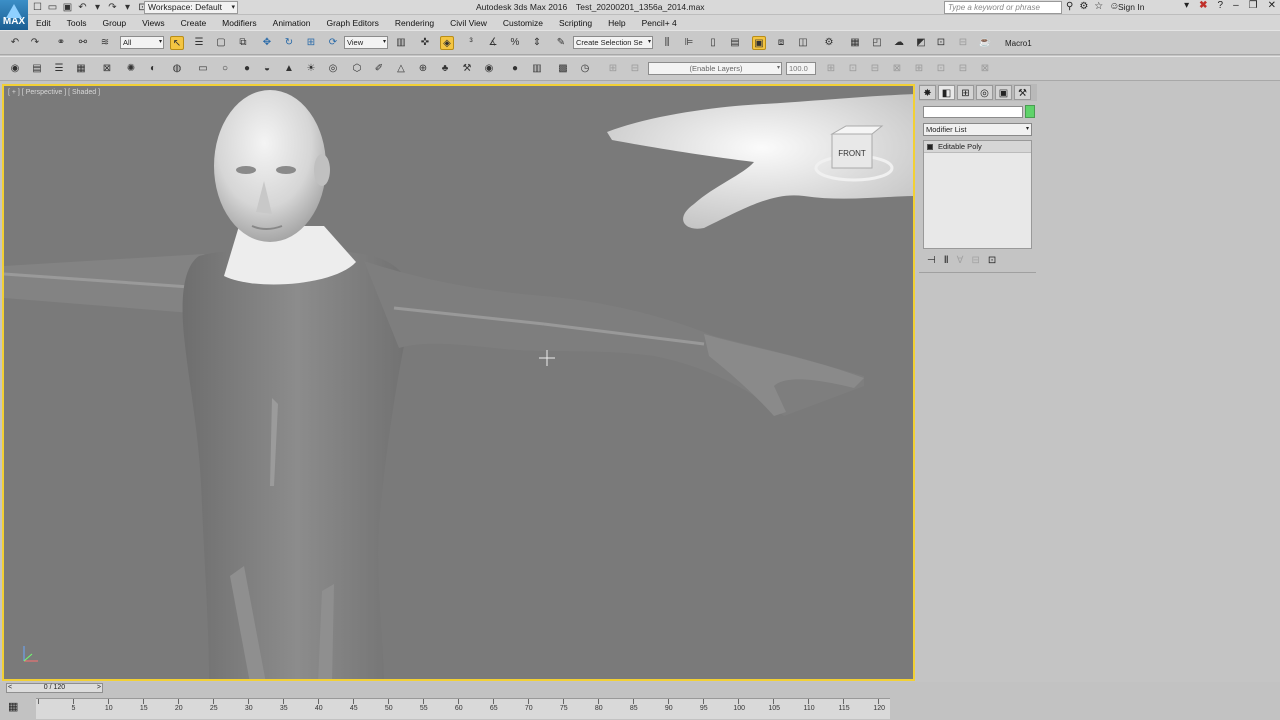 Image resolution: width=1280 pixels, height=720 pixels. Describe the element at coordinates (977, 147) in the screenshot. I see `stack-item: Editable Poly` at that location.